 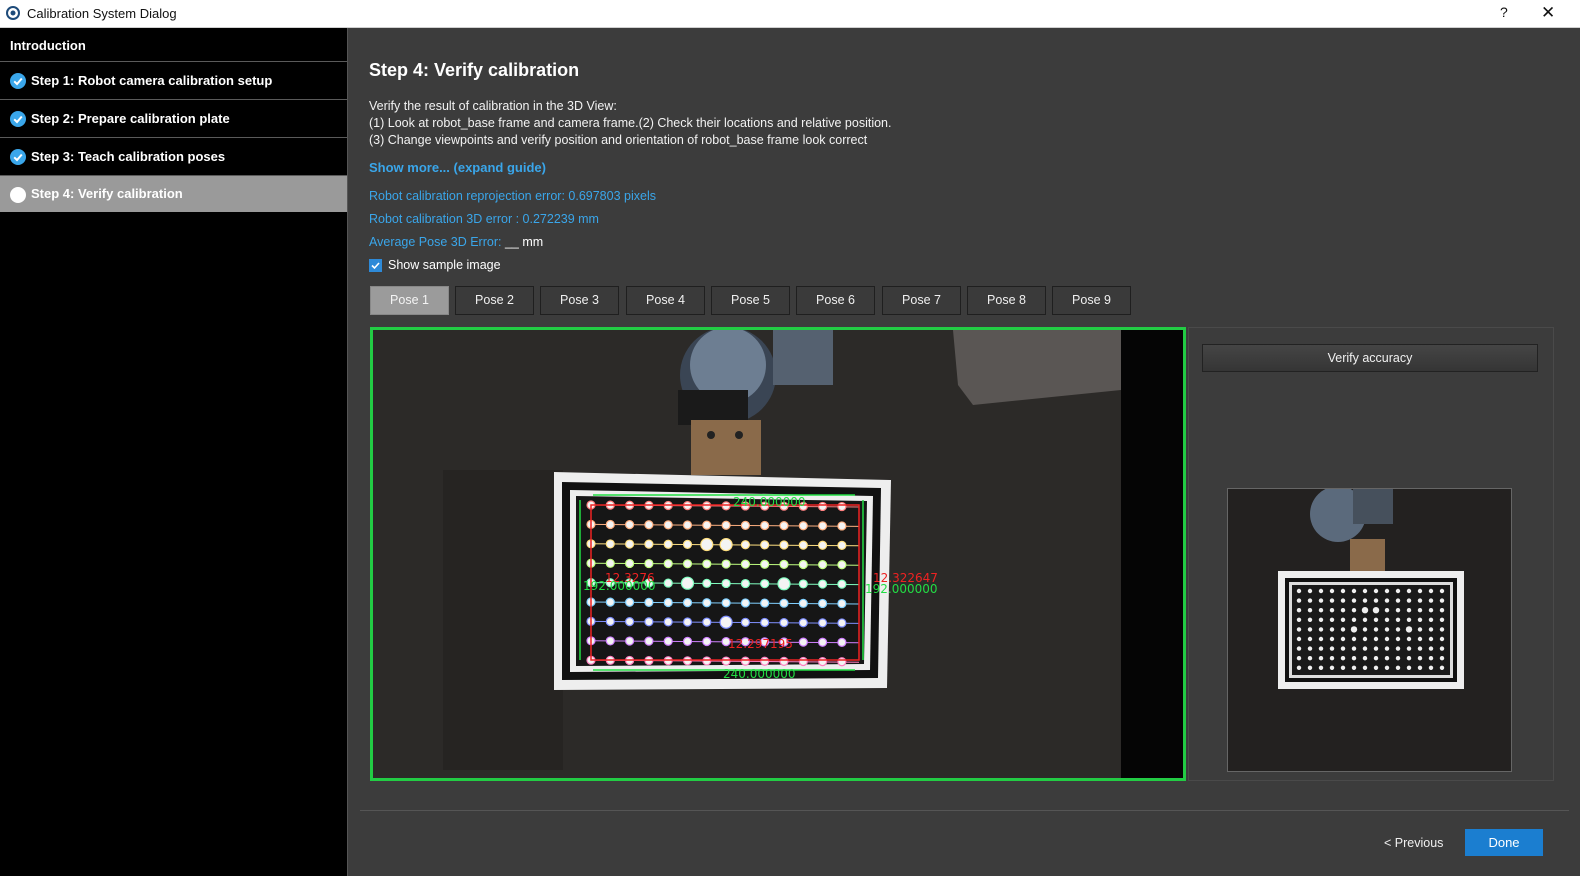 I want to click on pose-6-button: Pose 6, so click(x=835, y=300).